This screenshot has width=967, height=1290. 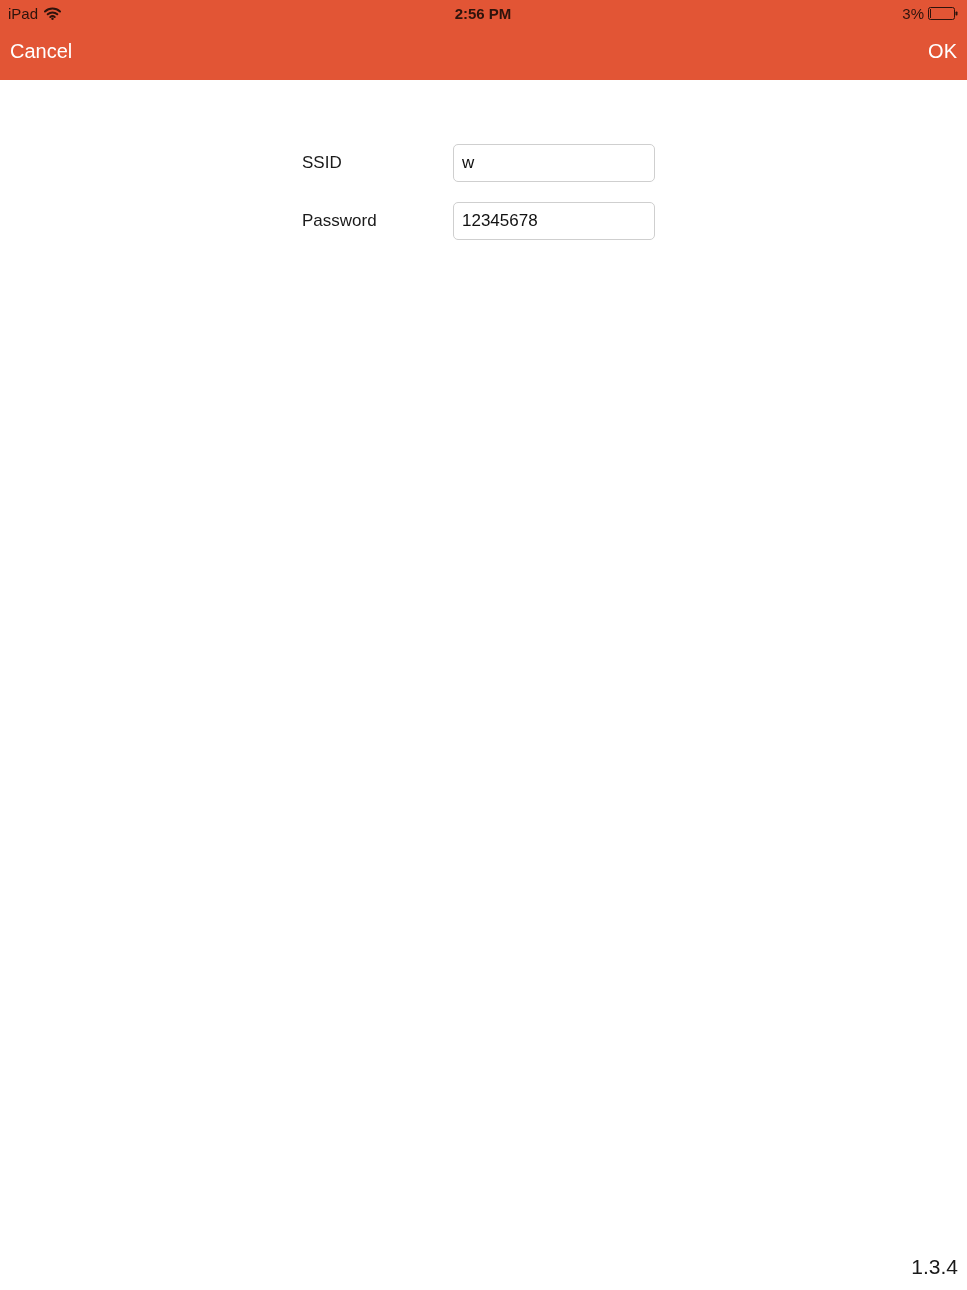 What do you see at coordinates (322, 163) in the screenshot?
I see `field-label: SSID` at bounding box center [322, 163].